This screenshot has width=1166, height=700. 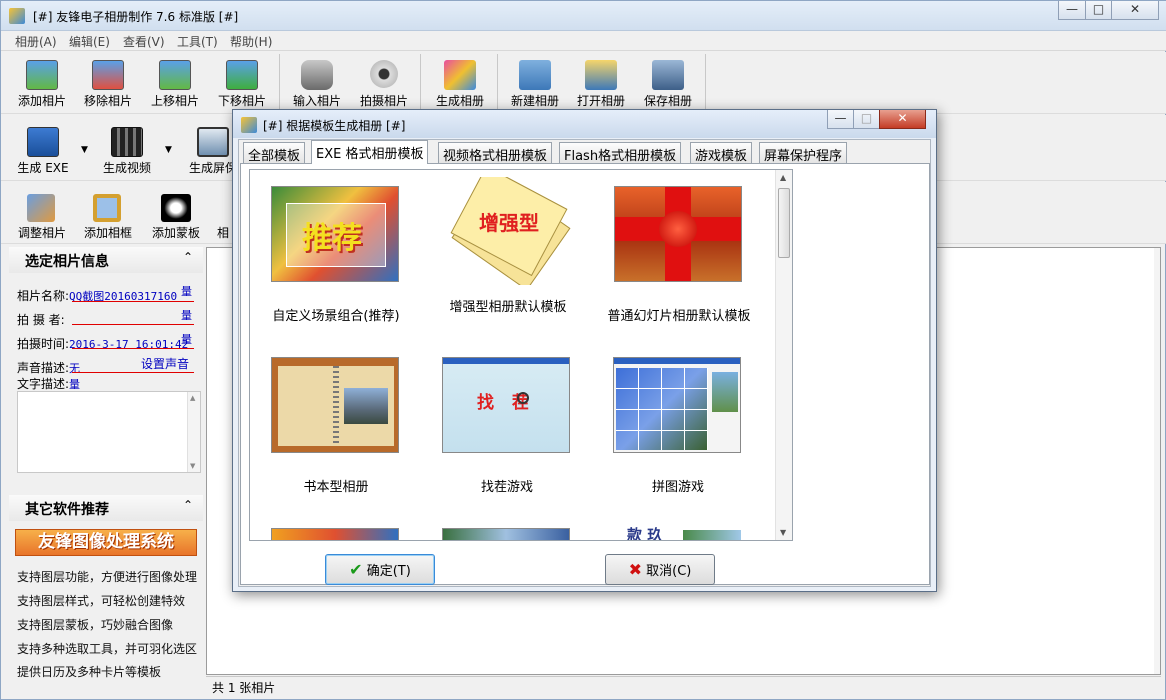 What do you see at coordinates (197, 41) in the screenshot?
I see `menu-tools: 工具(T)` at bounding box center [197, 41].